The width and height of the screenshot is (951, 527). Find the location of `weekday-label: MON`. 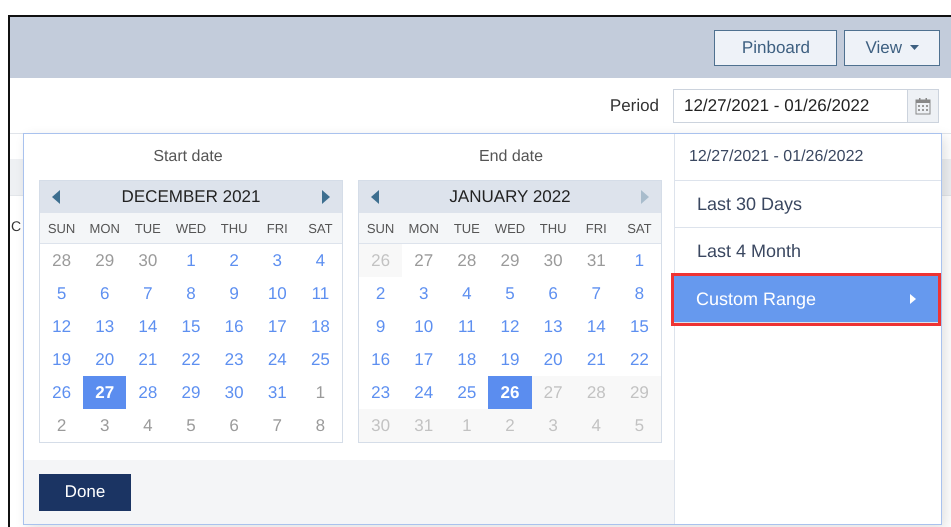

weekday-label: MON is located at coordinates (424, 228).